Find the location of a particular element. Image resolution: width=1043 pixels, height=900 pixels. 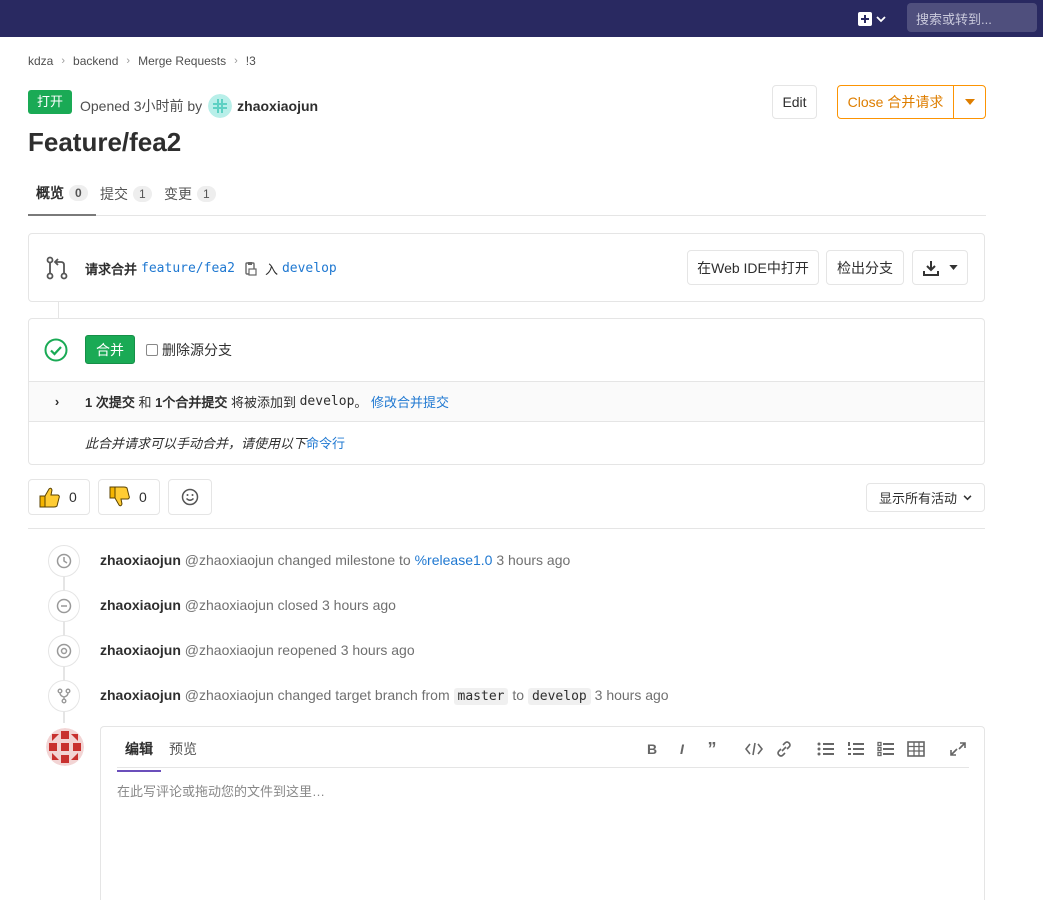

command-line-link: 命令行 is located at coordinates (325, 443).